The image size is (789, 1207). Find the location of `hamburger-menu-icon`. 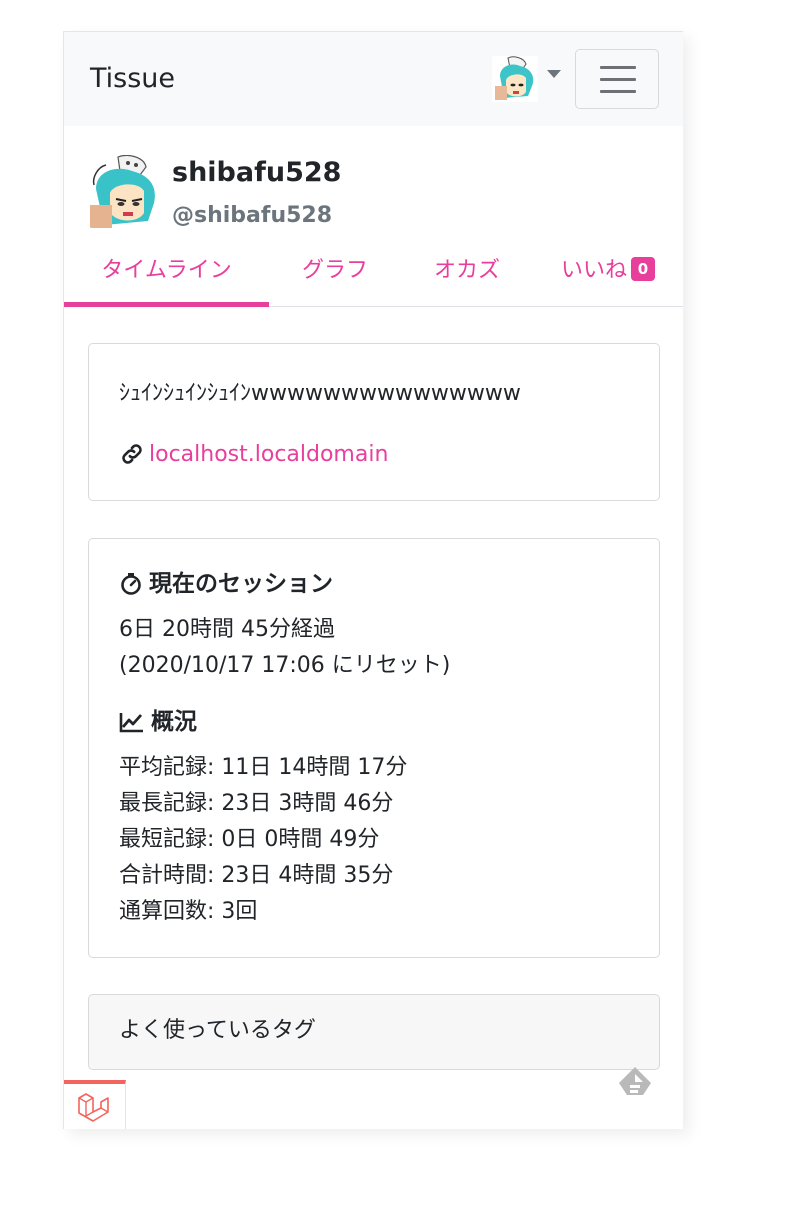

hamburger-menu-icon is located at coordinates (618, 67).